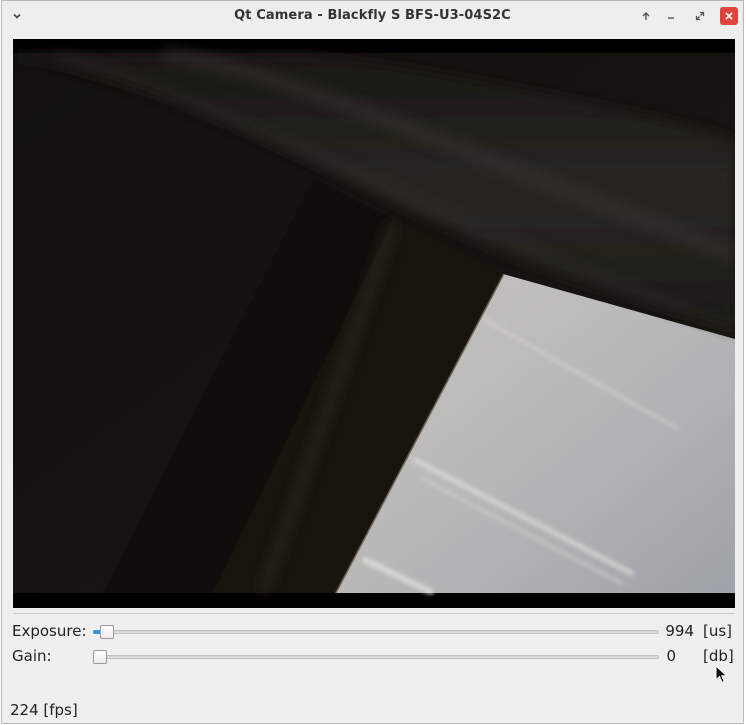  What do you see at coordinates (729, 16) in the screenshot?
I see `close-icon` at bounding box center [729, 16].